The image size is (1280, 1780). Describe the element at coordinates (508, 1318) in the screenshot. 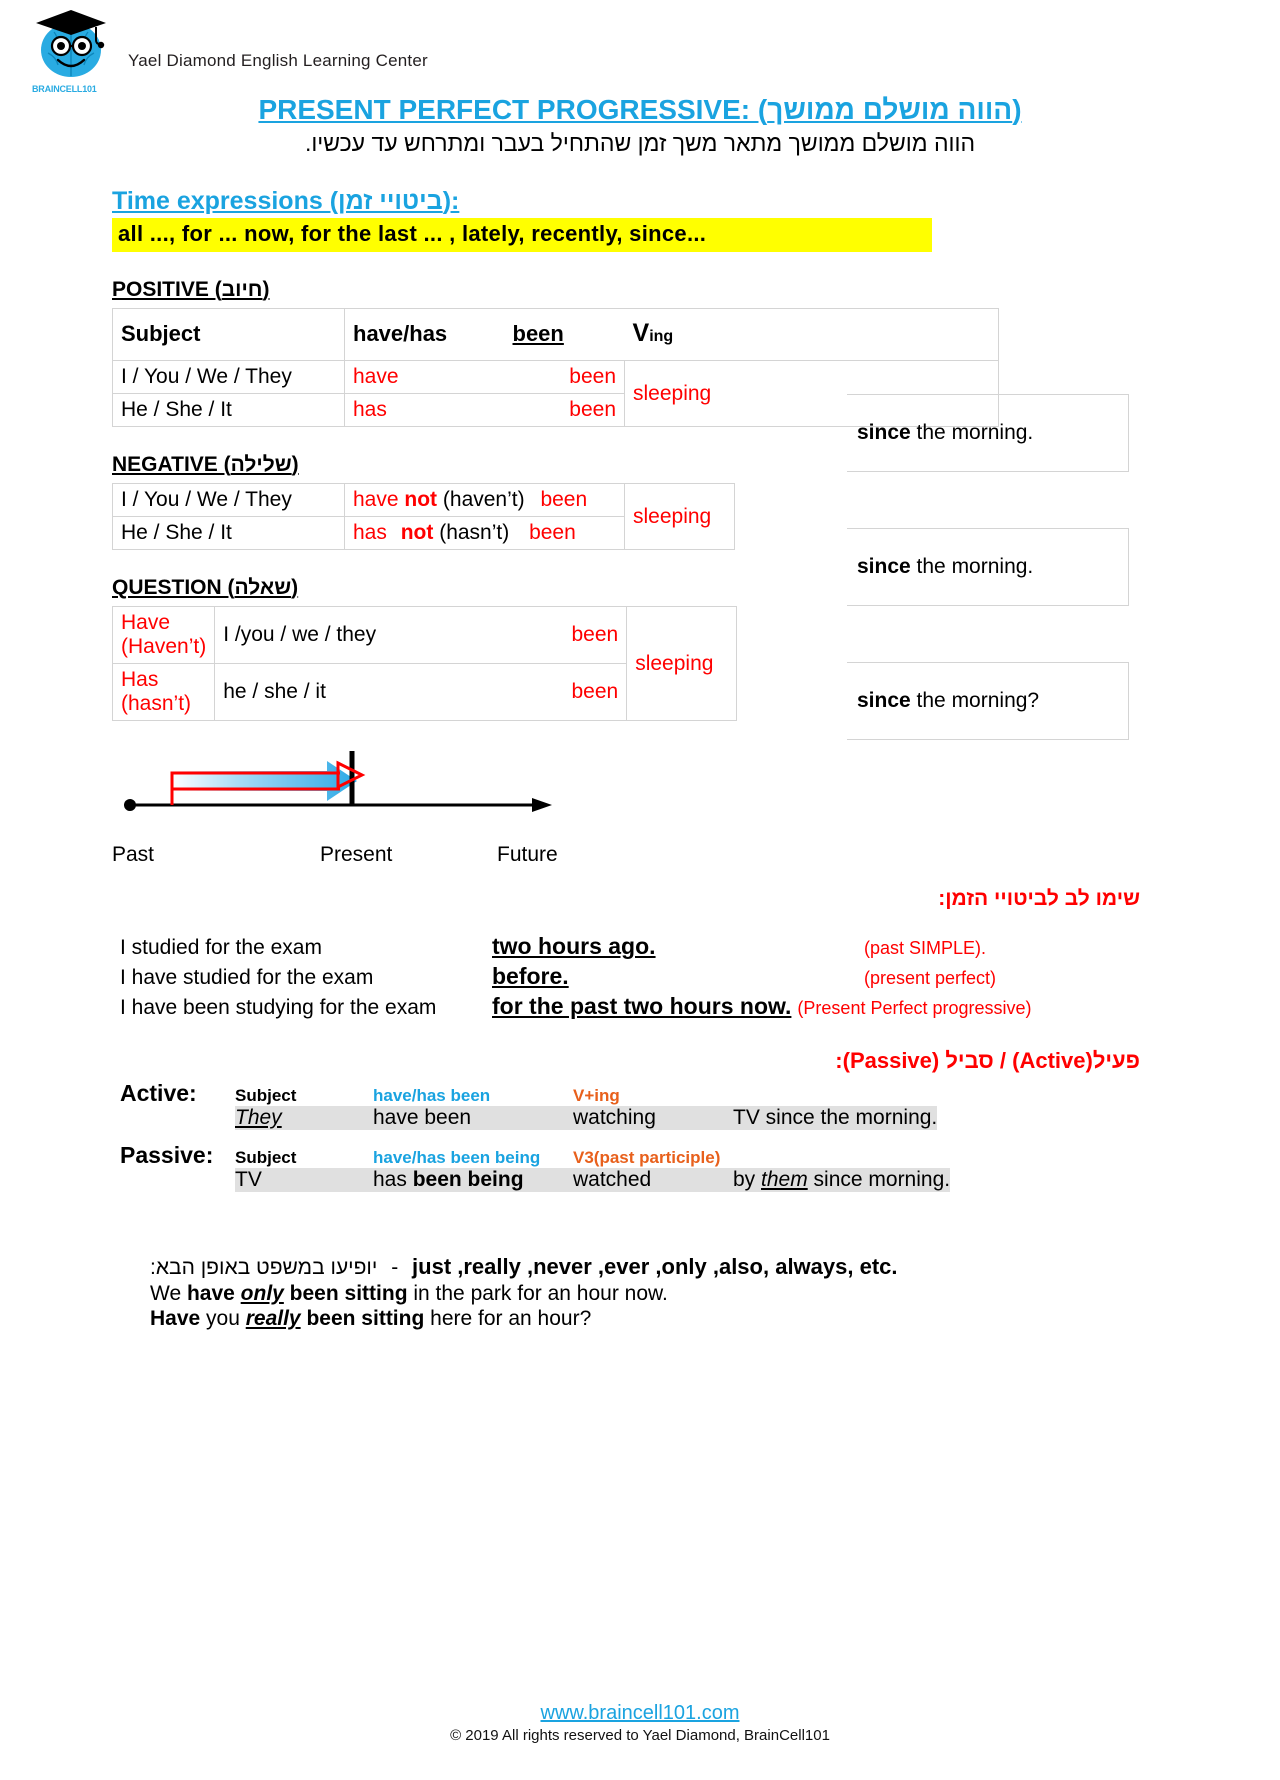

I see `adv2-e: here for an hour?` at that location.